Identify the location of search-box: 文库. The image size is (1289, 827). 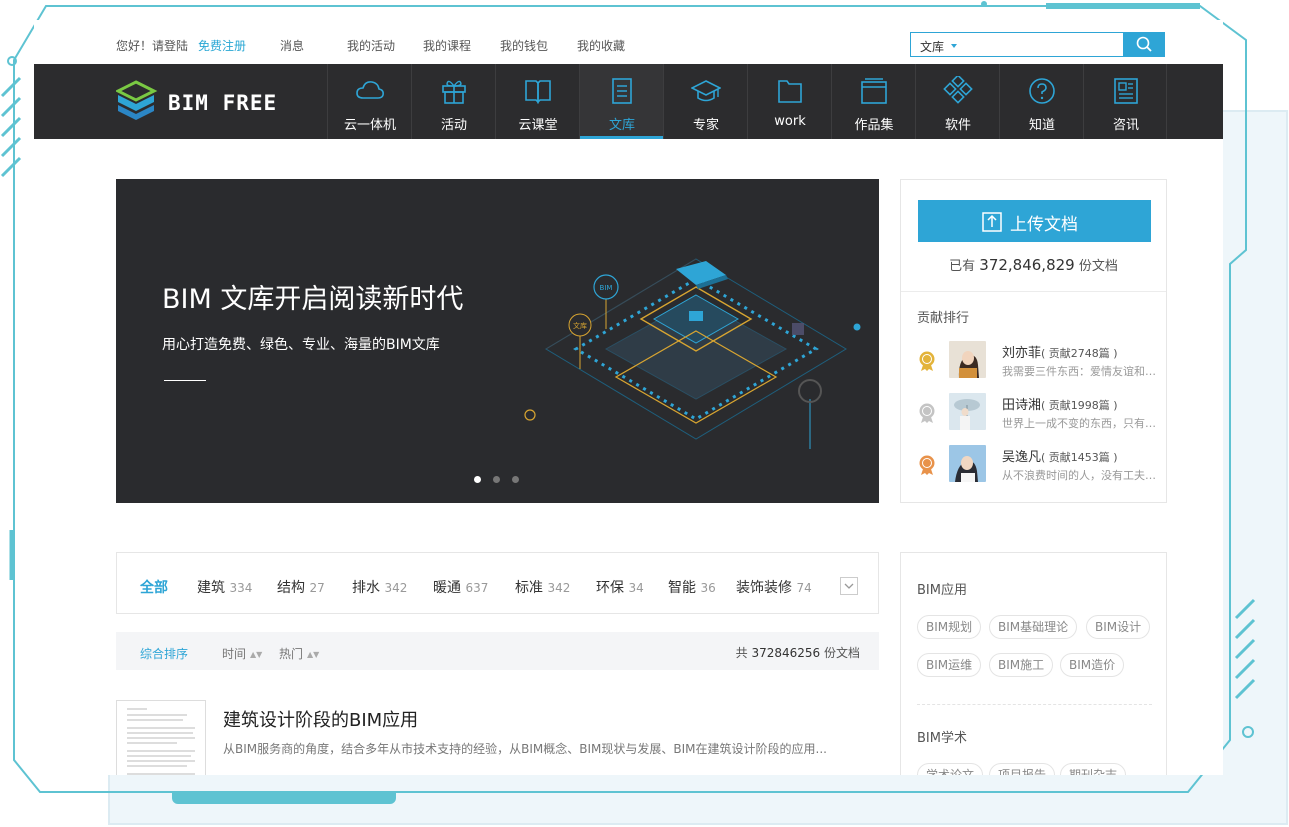
(1037, 44).